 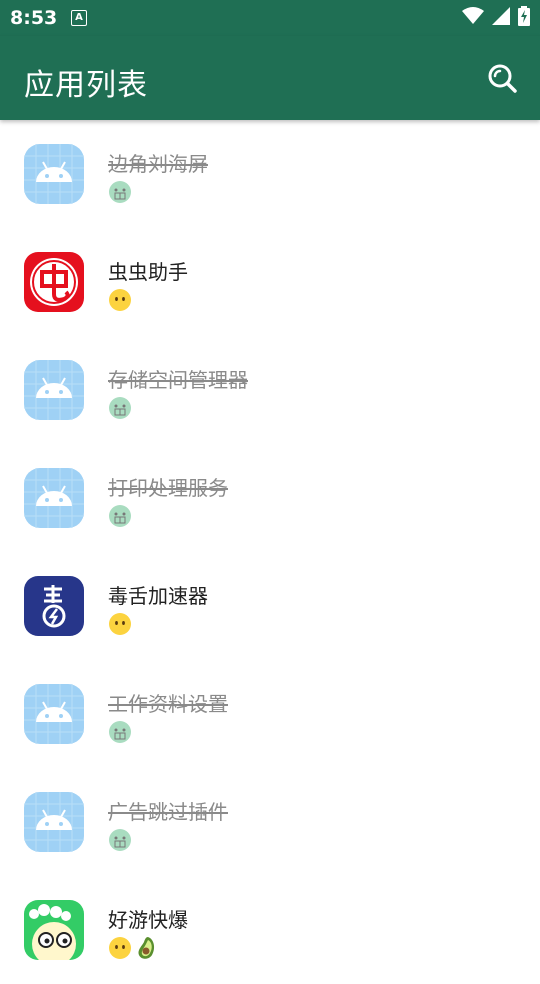 What do you see at coordinates (54, 282) in the screenshot?
I see `chongchong-app-icon` at bounding box center [54, 282].